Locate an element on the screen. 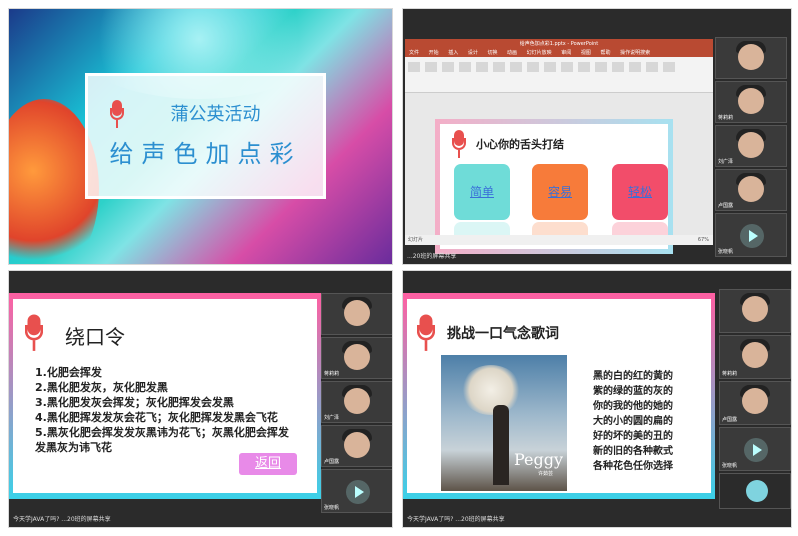  lyric-line: 大的小的圆的扁的 is located at coordinates (633, 421).